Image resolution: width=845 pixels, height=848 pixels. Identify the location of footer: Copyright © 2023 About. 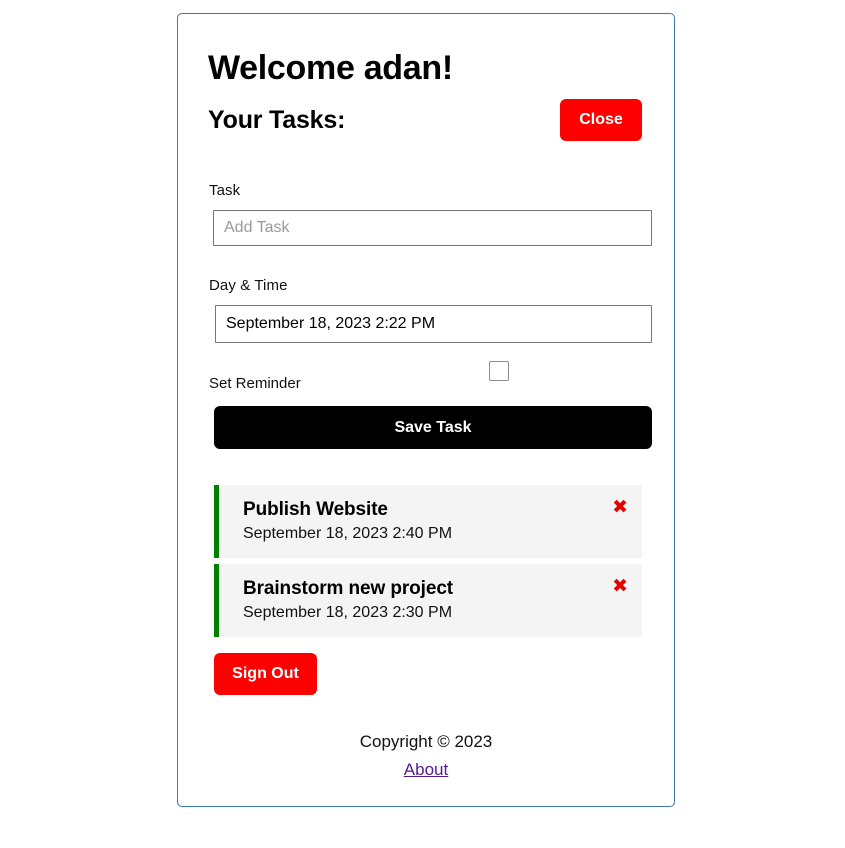
(426, 756).